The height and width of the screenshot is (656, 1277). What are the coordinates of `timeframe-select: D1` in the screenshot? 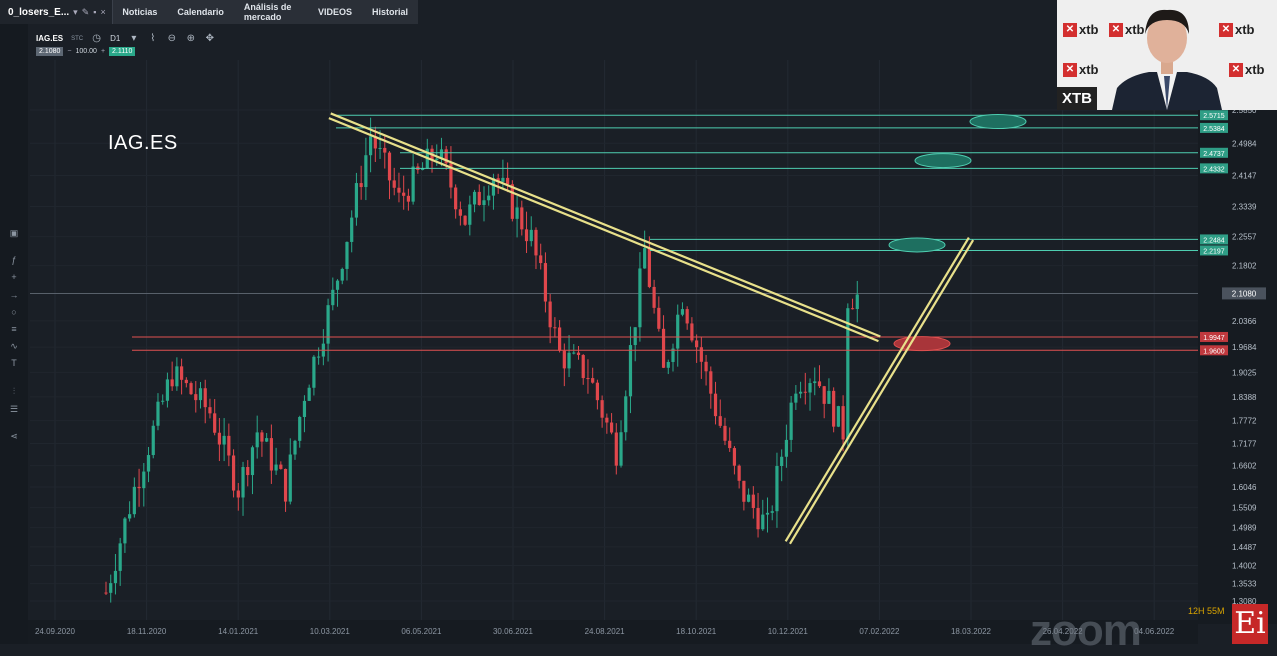 It's located at (115, 38).